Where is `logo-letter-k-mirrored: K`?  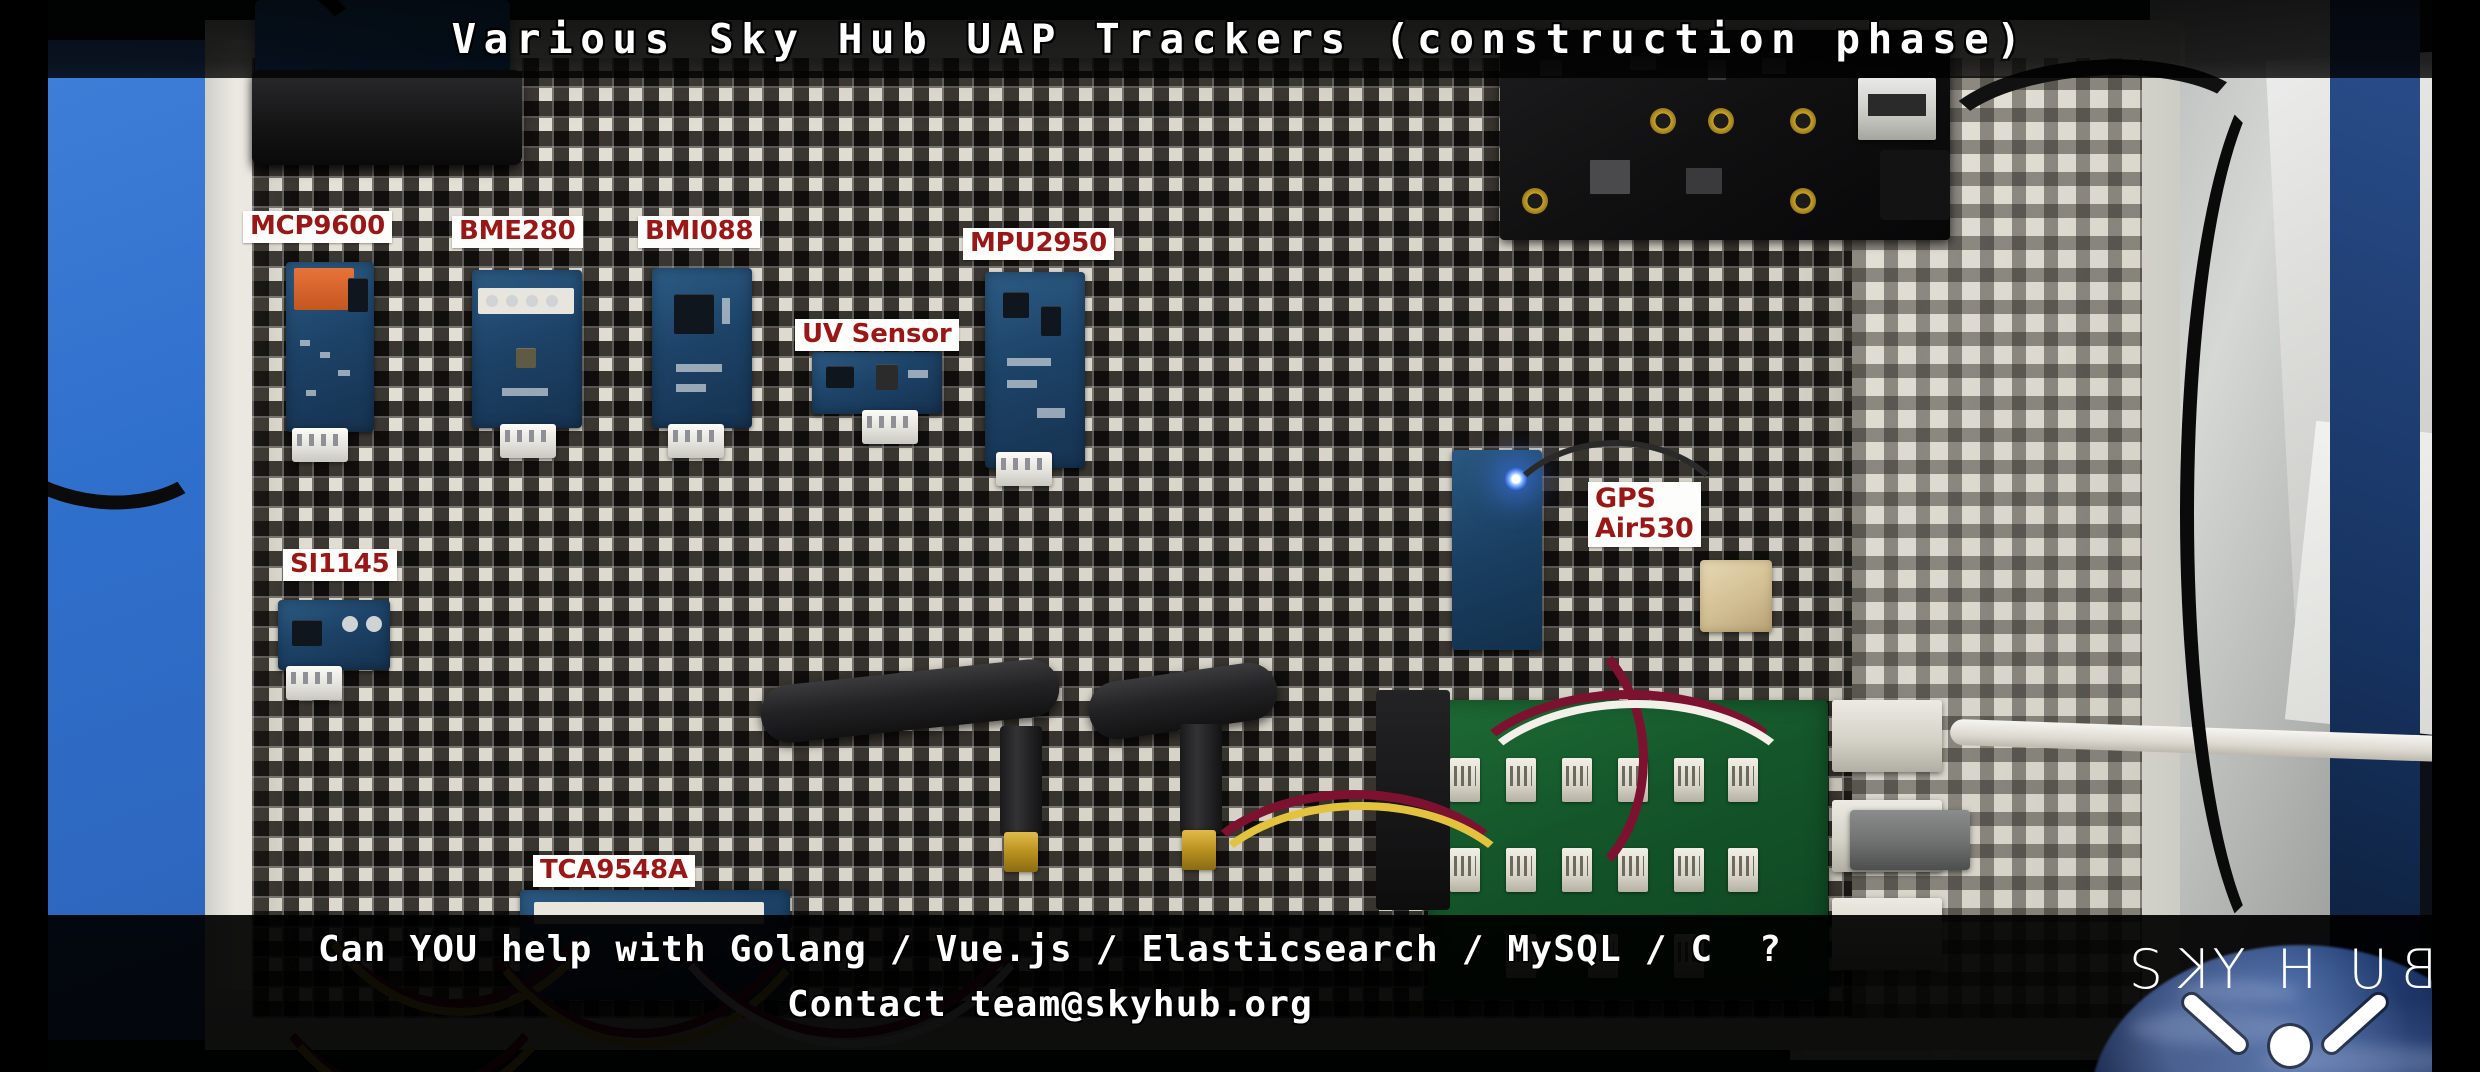 logo-letter-k-mirrored: K is located at coordinates (2191, 969).